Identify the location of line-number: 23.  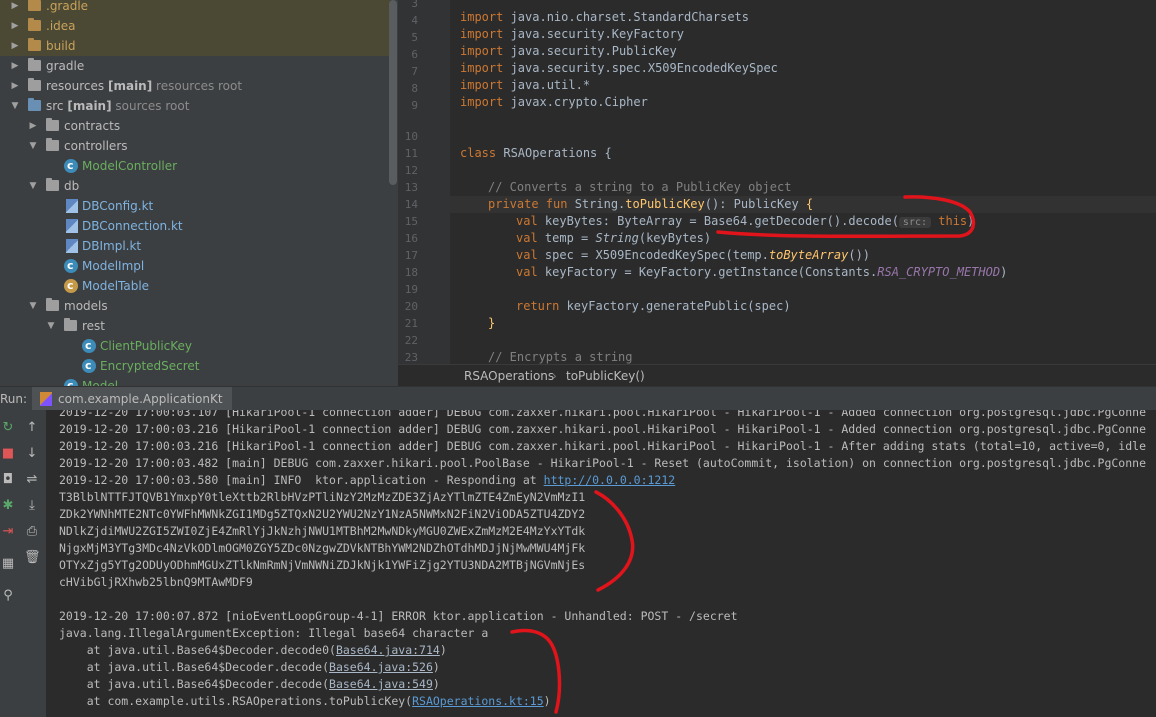
(411, 357).